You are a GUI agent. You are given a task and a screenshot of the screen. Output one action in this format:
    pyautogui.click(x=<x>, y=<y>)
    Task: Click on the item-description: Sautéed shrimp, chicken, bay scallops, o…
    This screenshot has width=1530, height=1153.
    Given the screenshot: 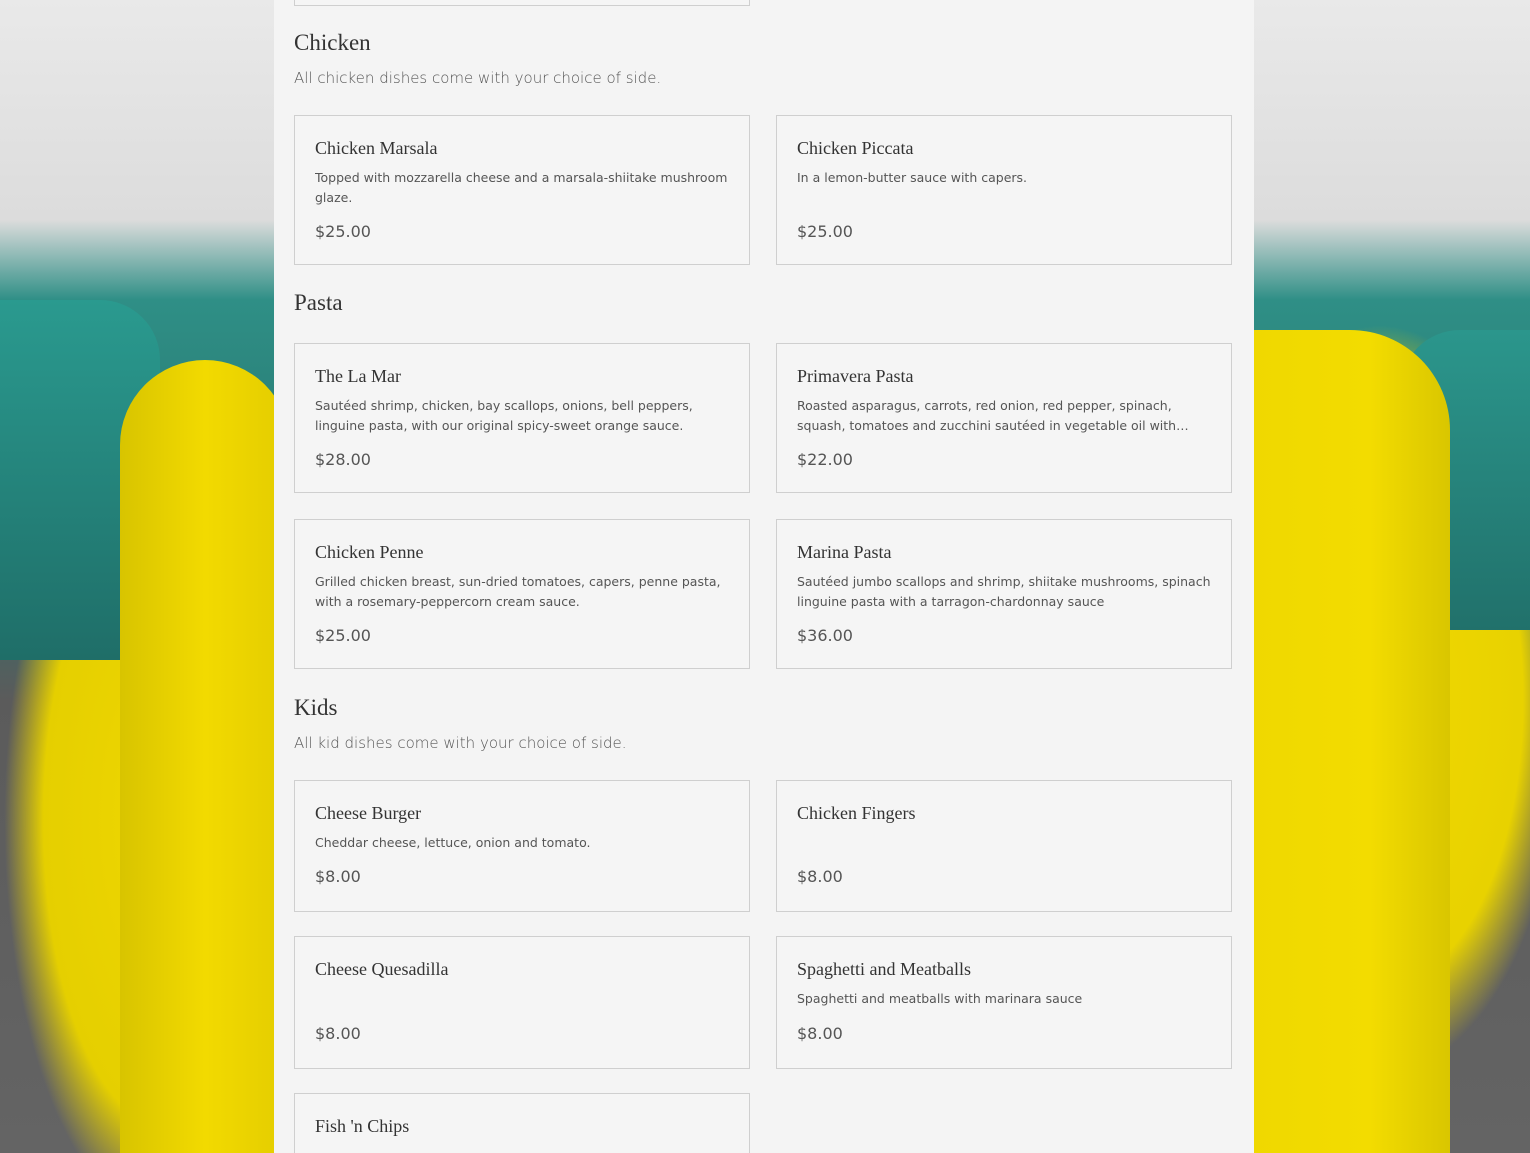 What is the action you would take?
    pyautogui.click(x=504, y=415)
    